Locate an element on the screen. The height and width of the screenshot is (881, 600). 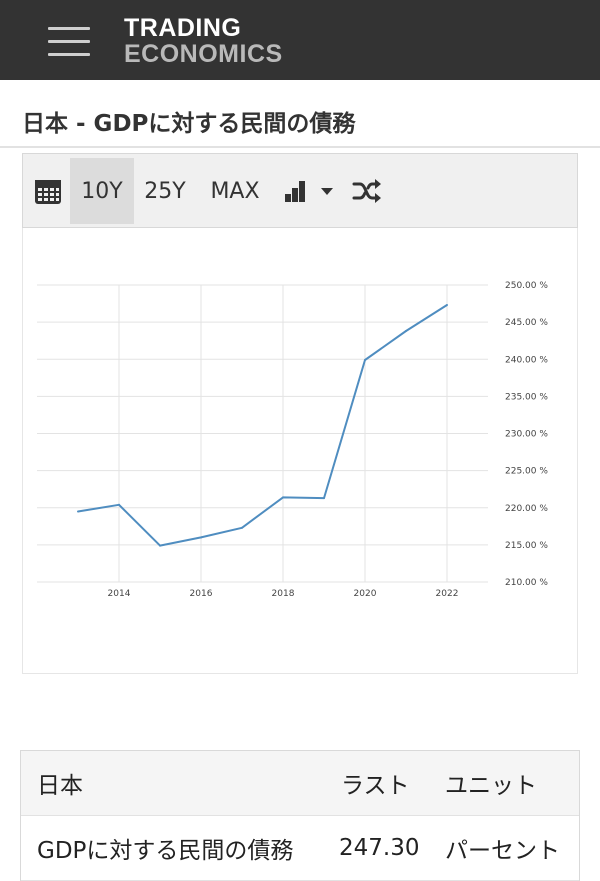
range-10y-button: 10Y is located at coordinates (102, 191).